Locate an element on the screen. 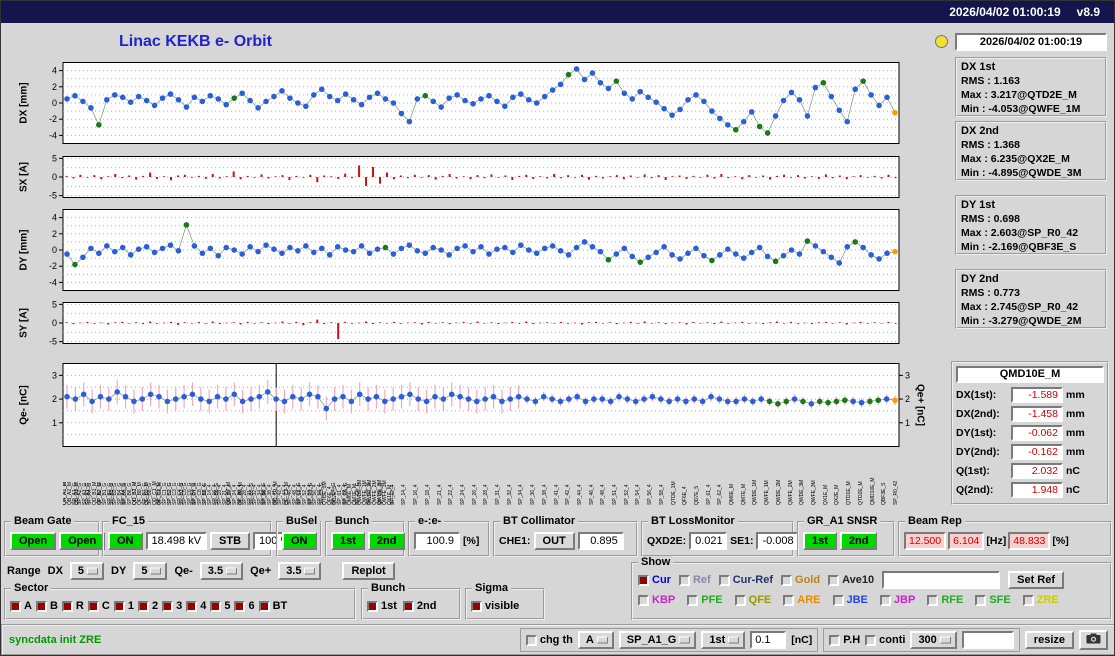 The height and width of the screenshot is (656, 1115). sector-checkbox-a-box is located at coordinates (15, 606).